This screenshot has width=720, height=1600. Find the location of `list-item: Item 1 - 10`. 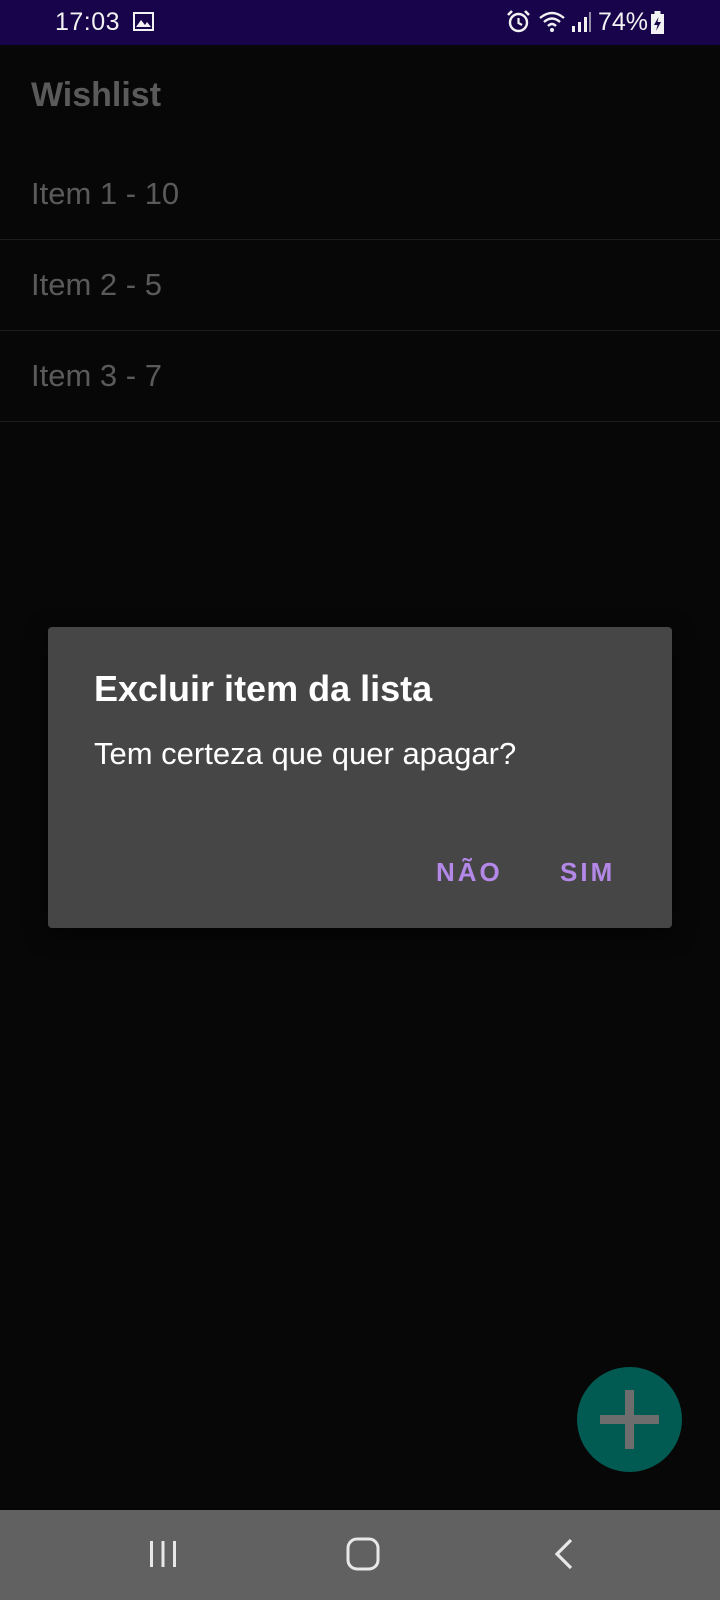

list-item: Item 1 - 10 is located at coordinates (360, 194).